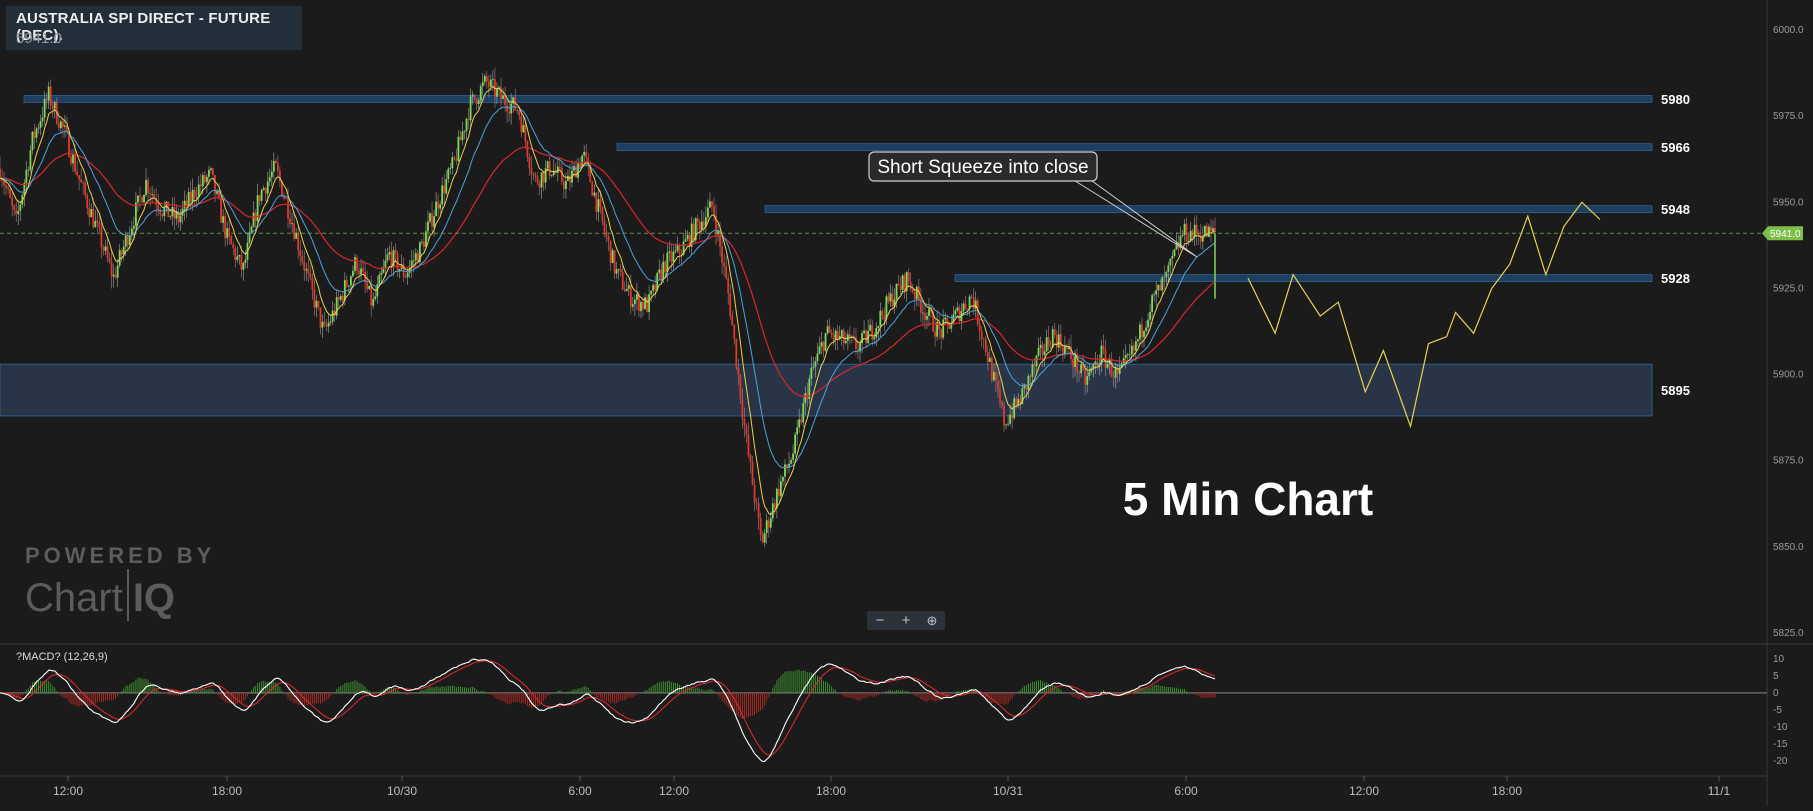 The image size is (1813, 811). I want to click on level-label: 5948, so click(1675, 209).